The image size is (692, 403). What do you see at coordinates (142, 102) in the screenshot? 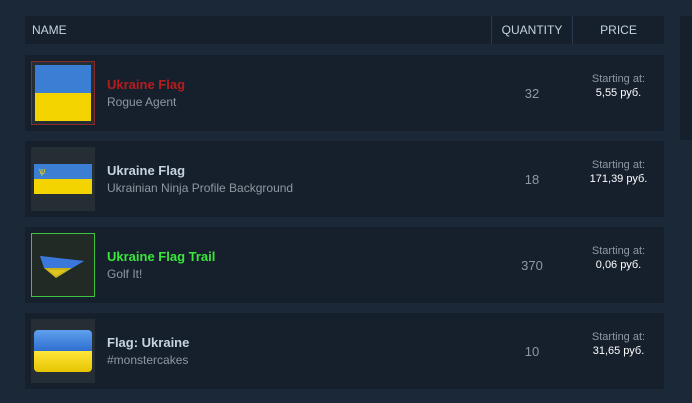
I see `game-name: Rogue Agent` at bounding box center [142, 102].